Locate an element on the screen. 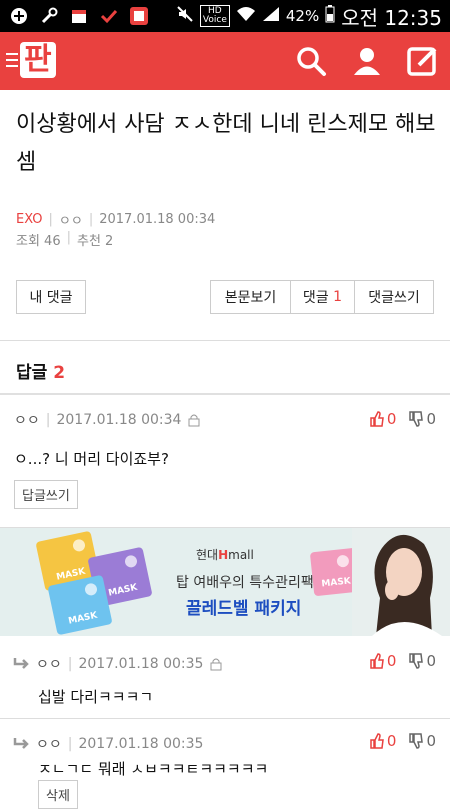  app-bar: 판 is located at coordinates (225, 61).